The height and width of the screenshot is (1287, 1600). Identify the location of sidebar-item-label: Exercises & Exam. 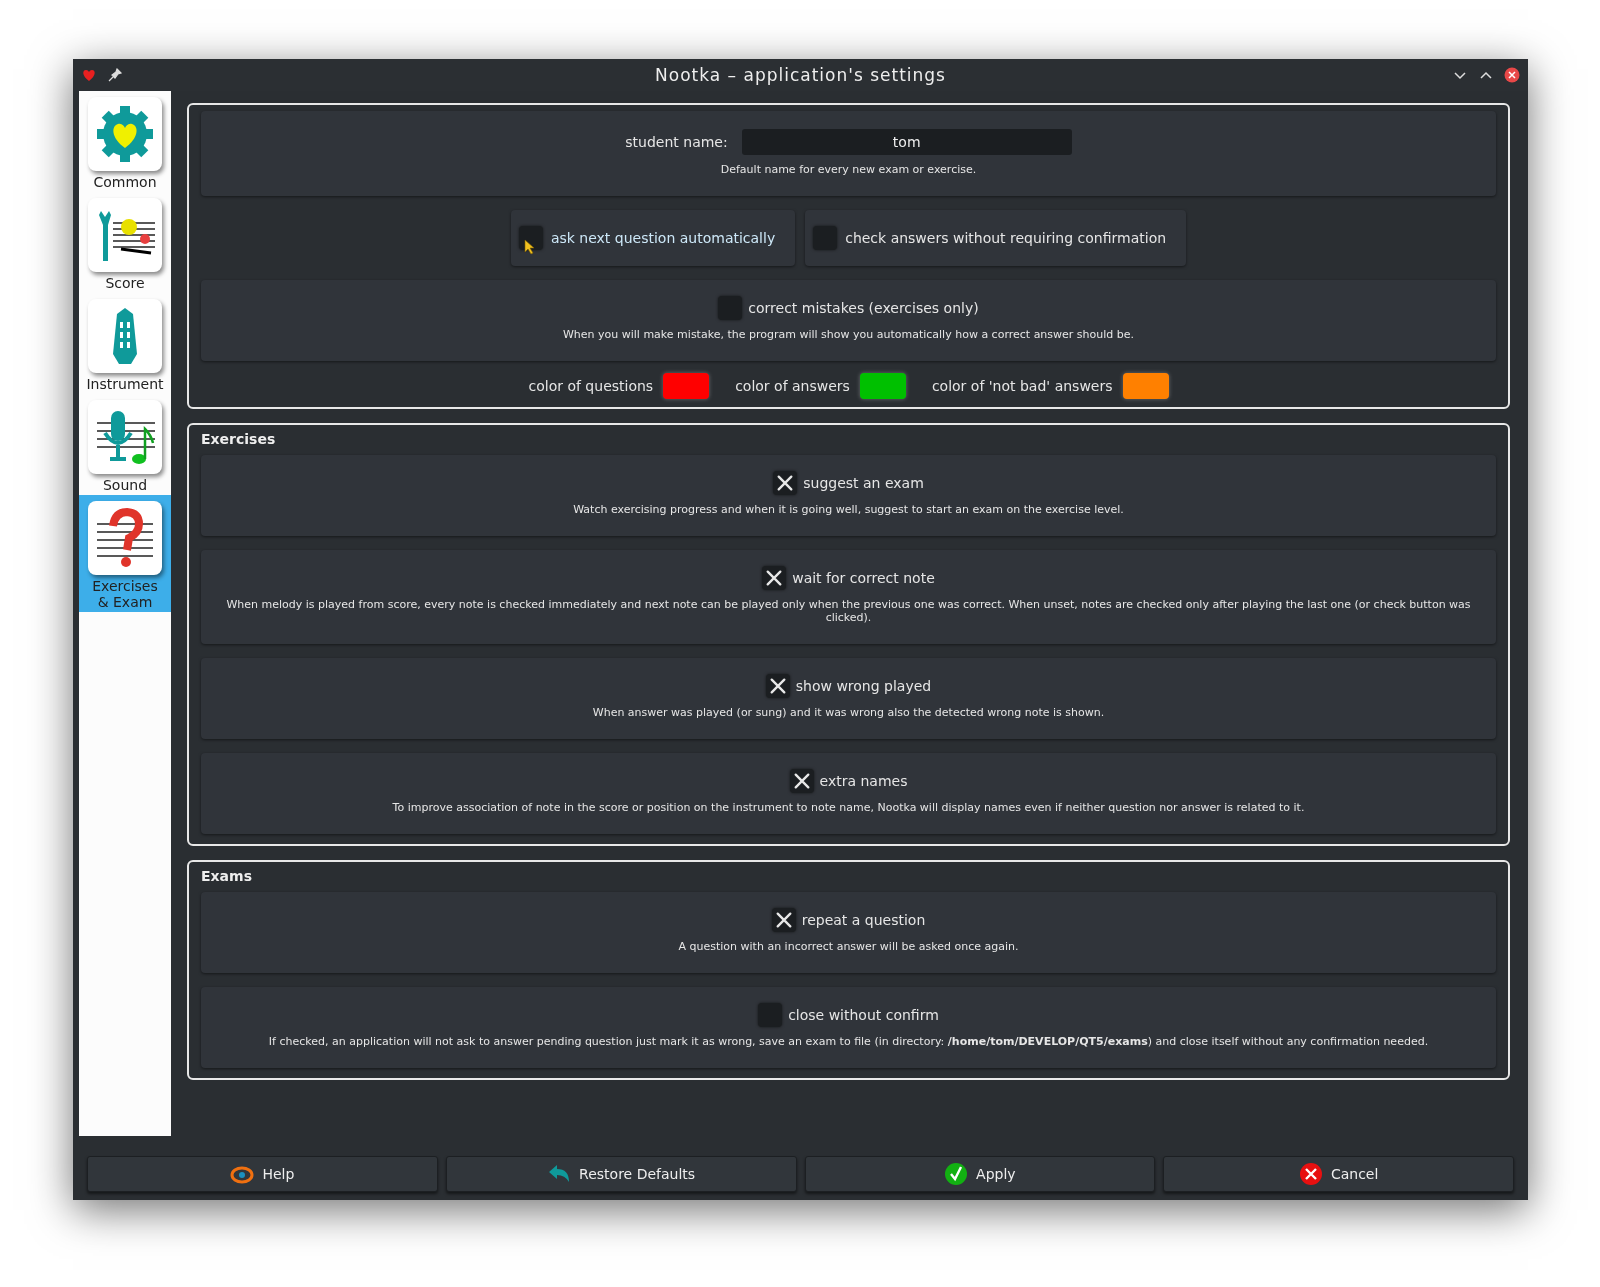
(125, 594).